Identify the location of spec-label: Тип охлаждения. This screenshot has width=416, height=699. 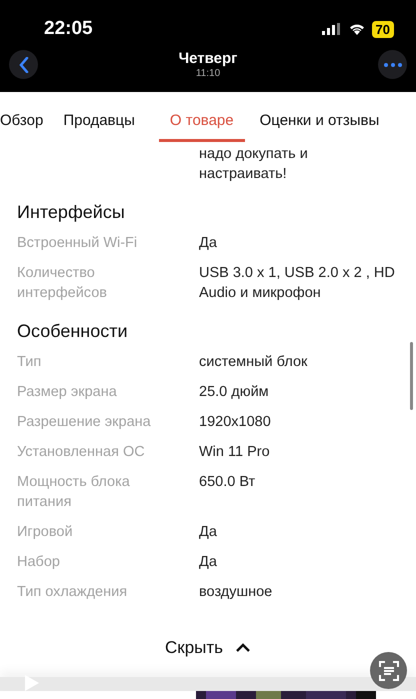
(72, 592).